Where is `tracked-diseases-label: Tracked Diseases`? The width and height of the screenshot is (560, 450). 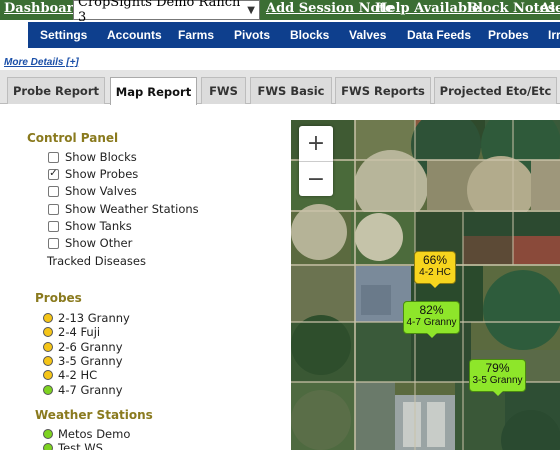 tracked-diseases-label: Tracked Diseases is located at coordinates (96, 261).